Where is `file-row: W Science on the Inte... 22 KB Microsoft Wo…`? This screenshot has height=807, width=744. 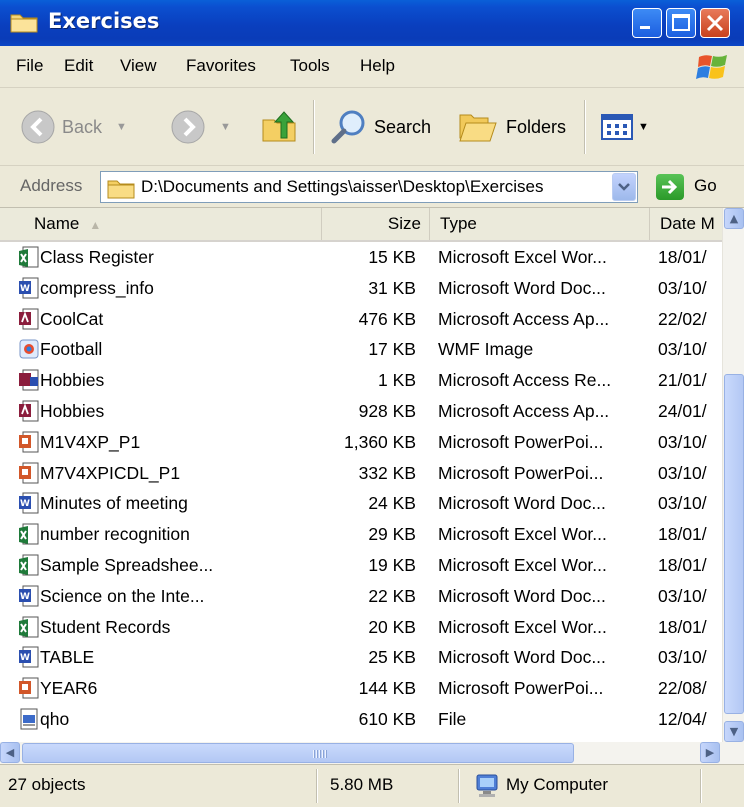
file-row: W Science on the Inte... 22 KB Microsoft Wo… is located at coordinates (361, 596).